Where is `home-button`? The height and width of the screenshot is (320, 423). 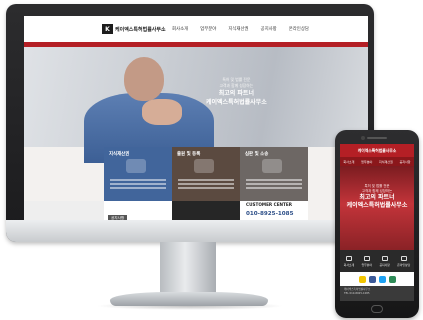
home-button is located at coordinates (377, 309).